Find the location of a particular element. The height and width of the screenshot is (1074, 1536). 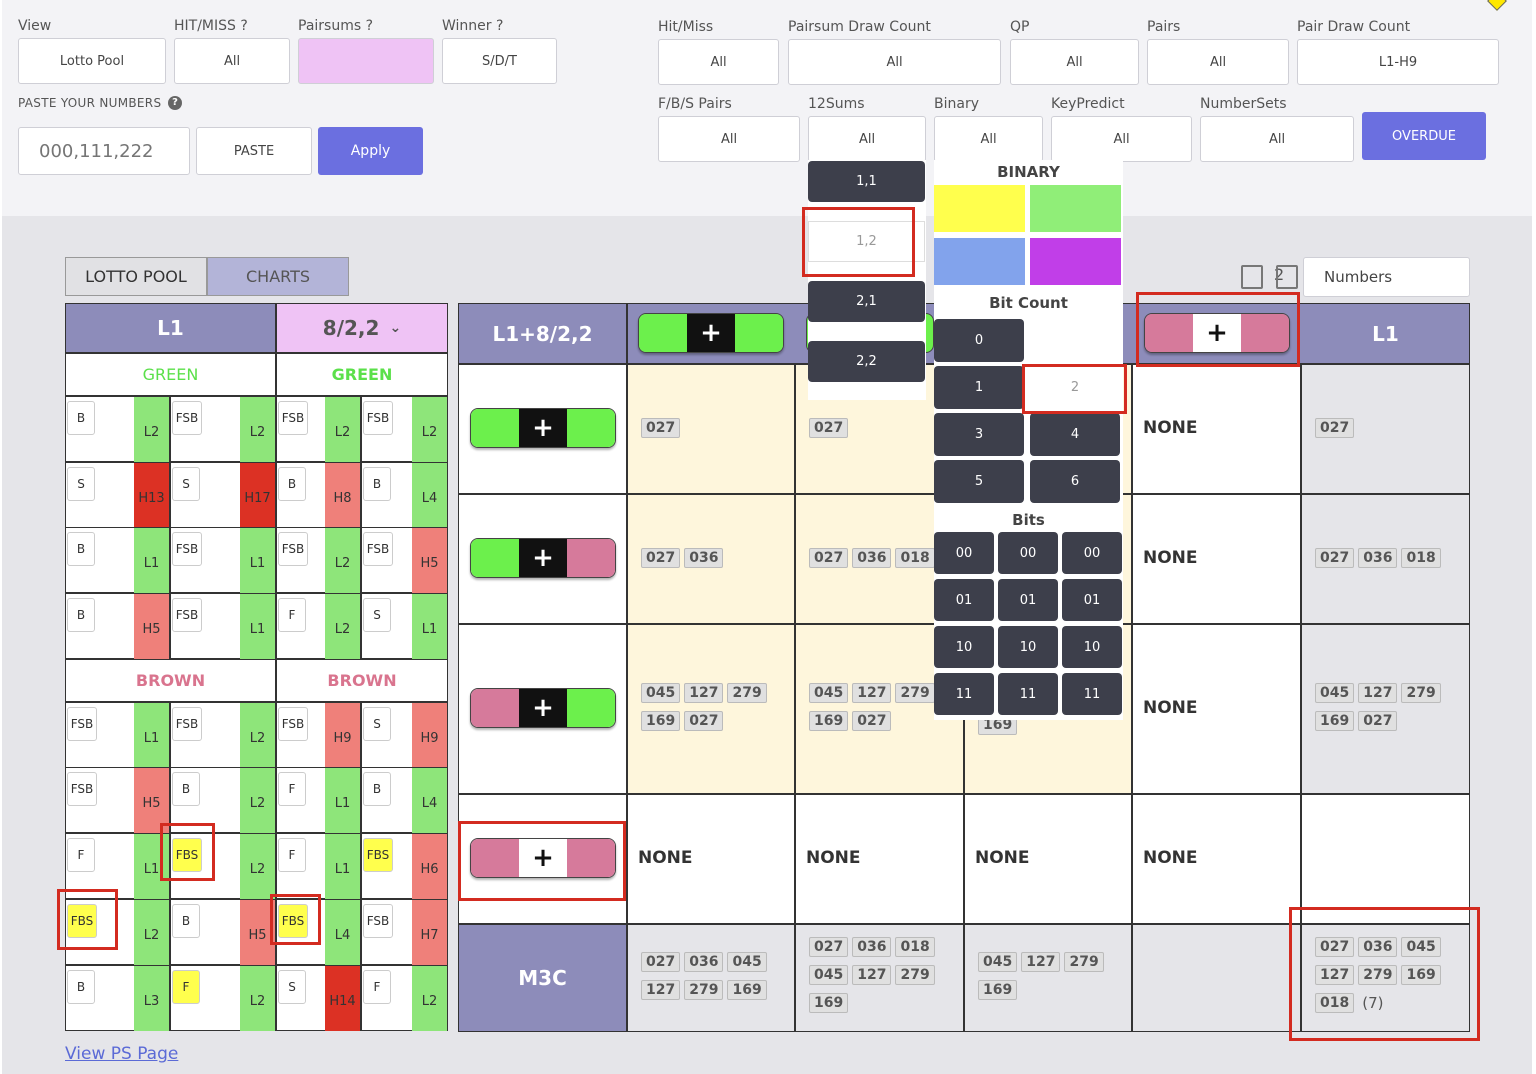

pairs-select: All is located at coordinates (1218, 62).